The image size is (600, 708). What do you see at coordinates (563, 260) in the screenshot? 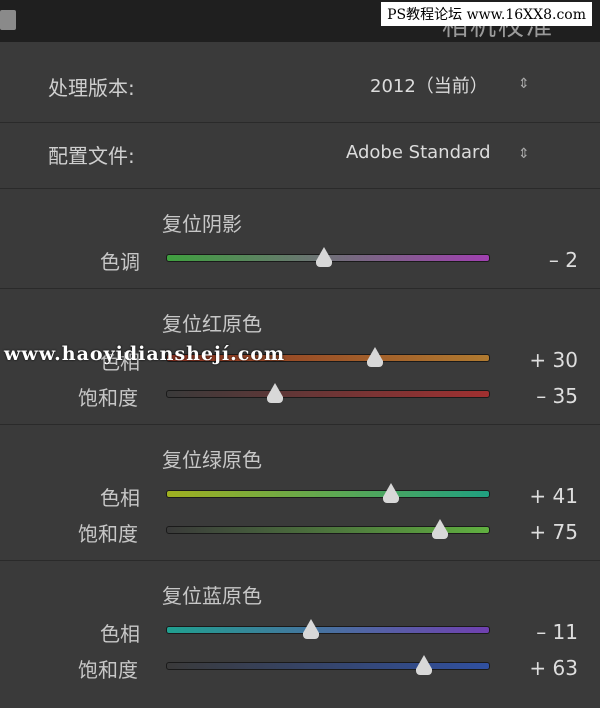
I see `shadow-tint-value: – 2` at bounding box center [563, 260].